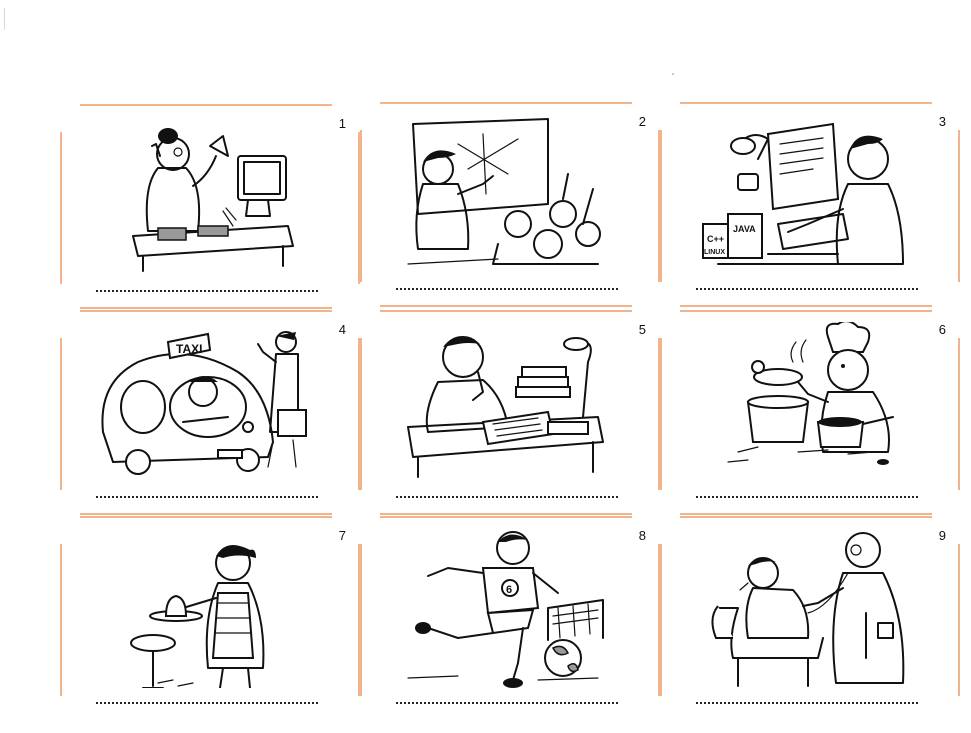 The width and height of the screenshot is (971, 733). What do you see at coordinates (342, 123) in the screenshot?
I see `card-number: 1` at bounding box center [342, 123].